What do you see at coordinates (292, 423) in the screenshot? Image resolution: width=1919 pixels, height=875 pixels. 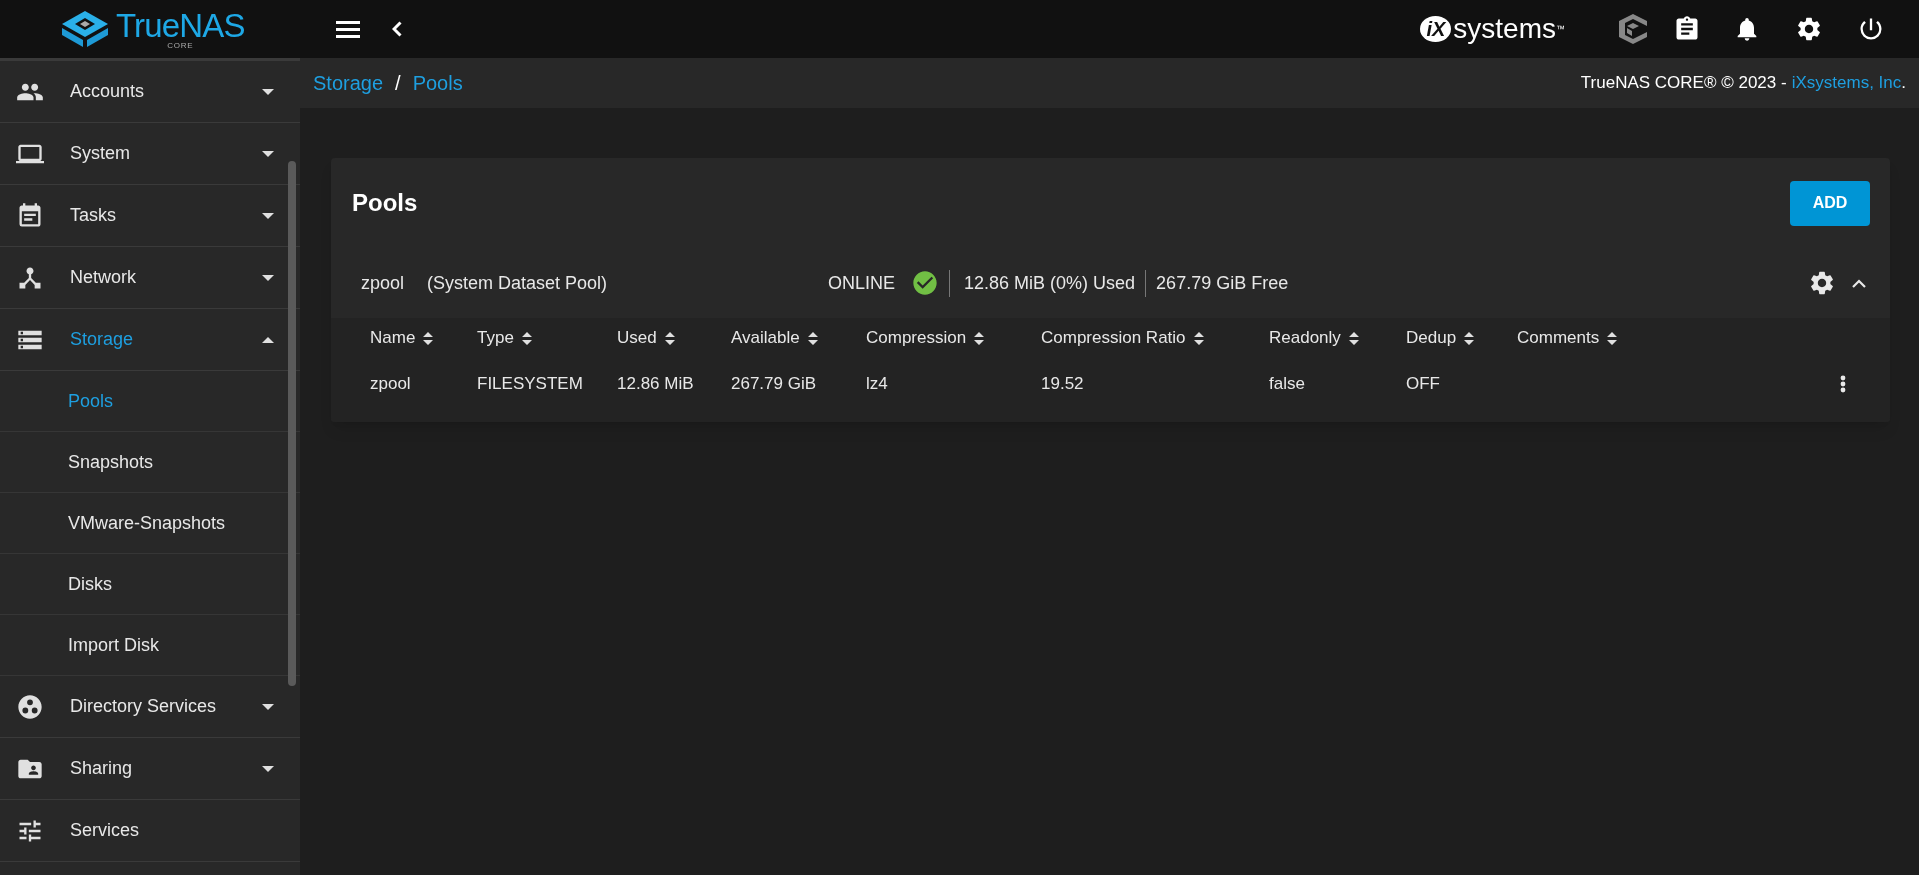 I see `scrollbar-thumb` at bounding box center [292, 423].